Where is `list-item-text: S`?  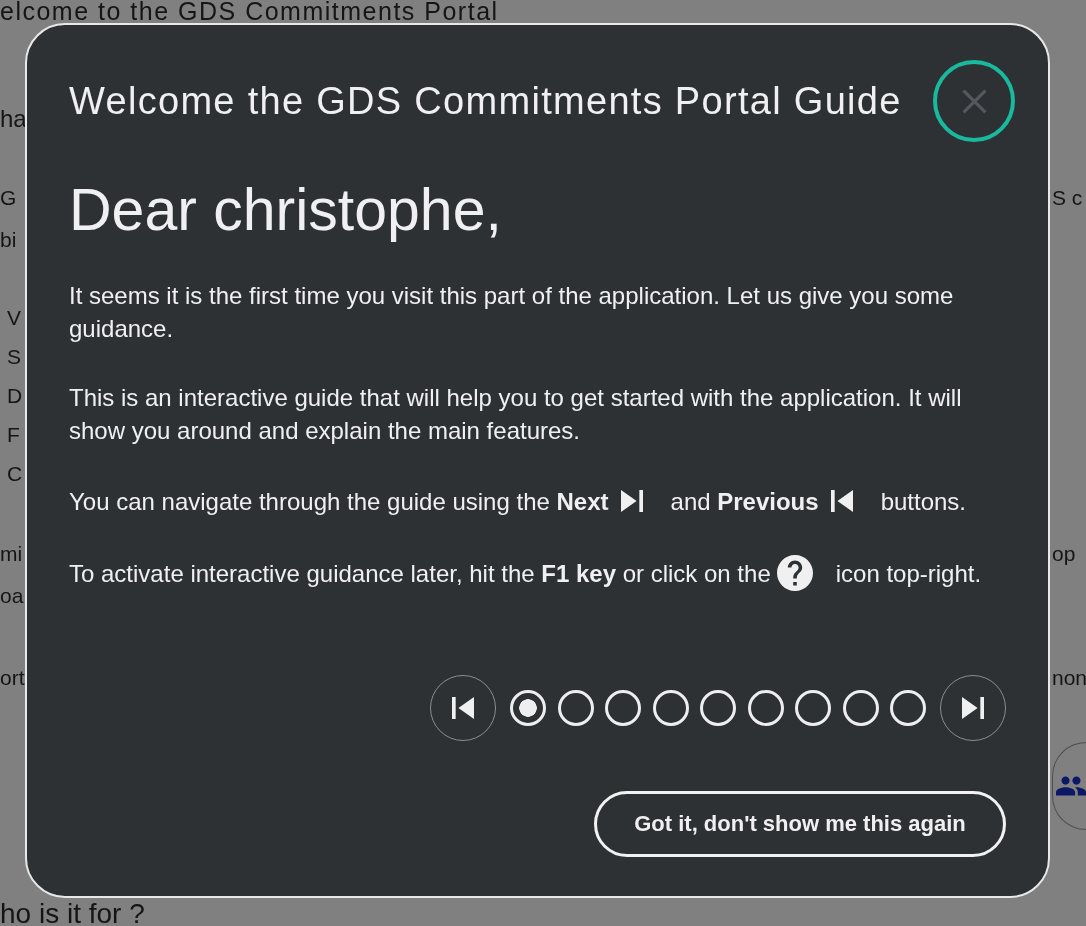
list-item-text: S is located at coordinates (14, 356).